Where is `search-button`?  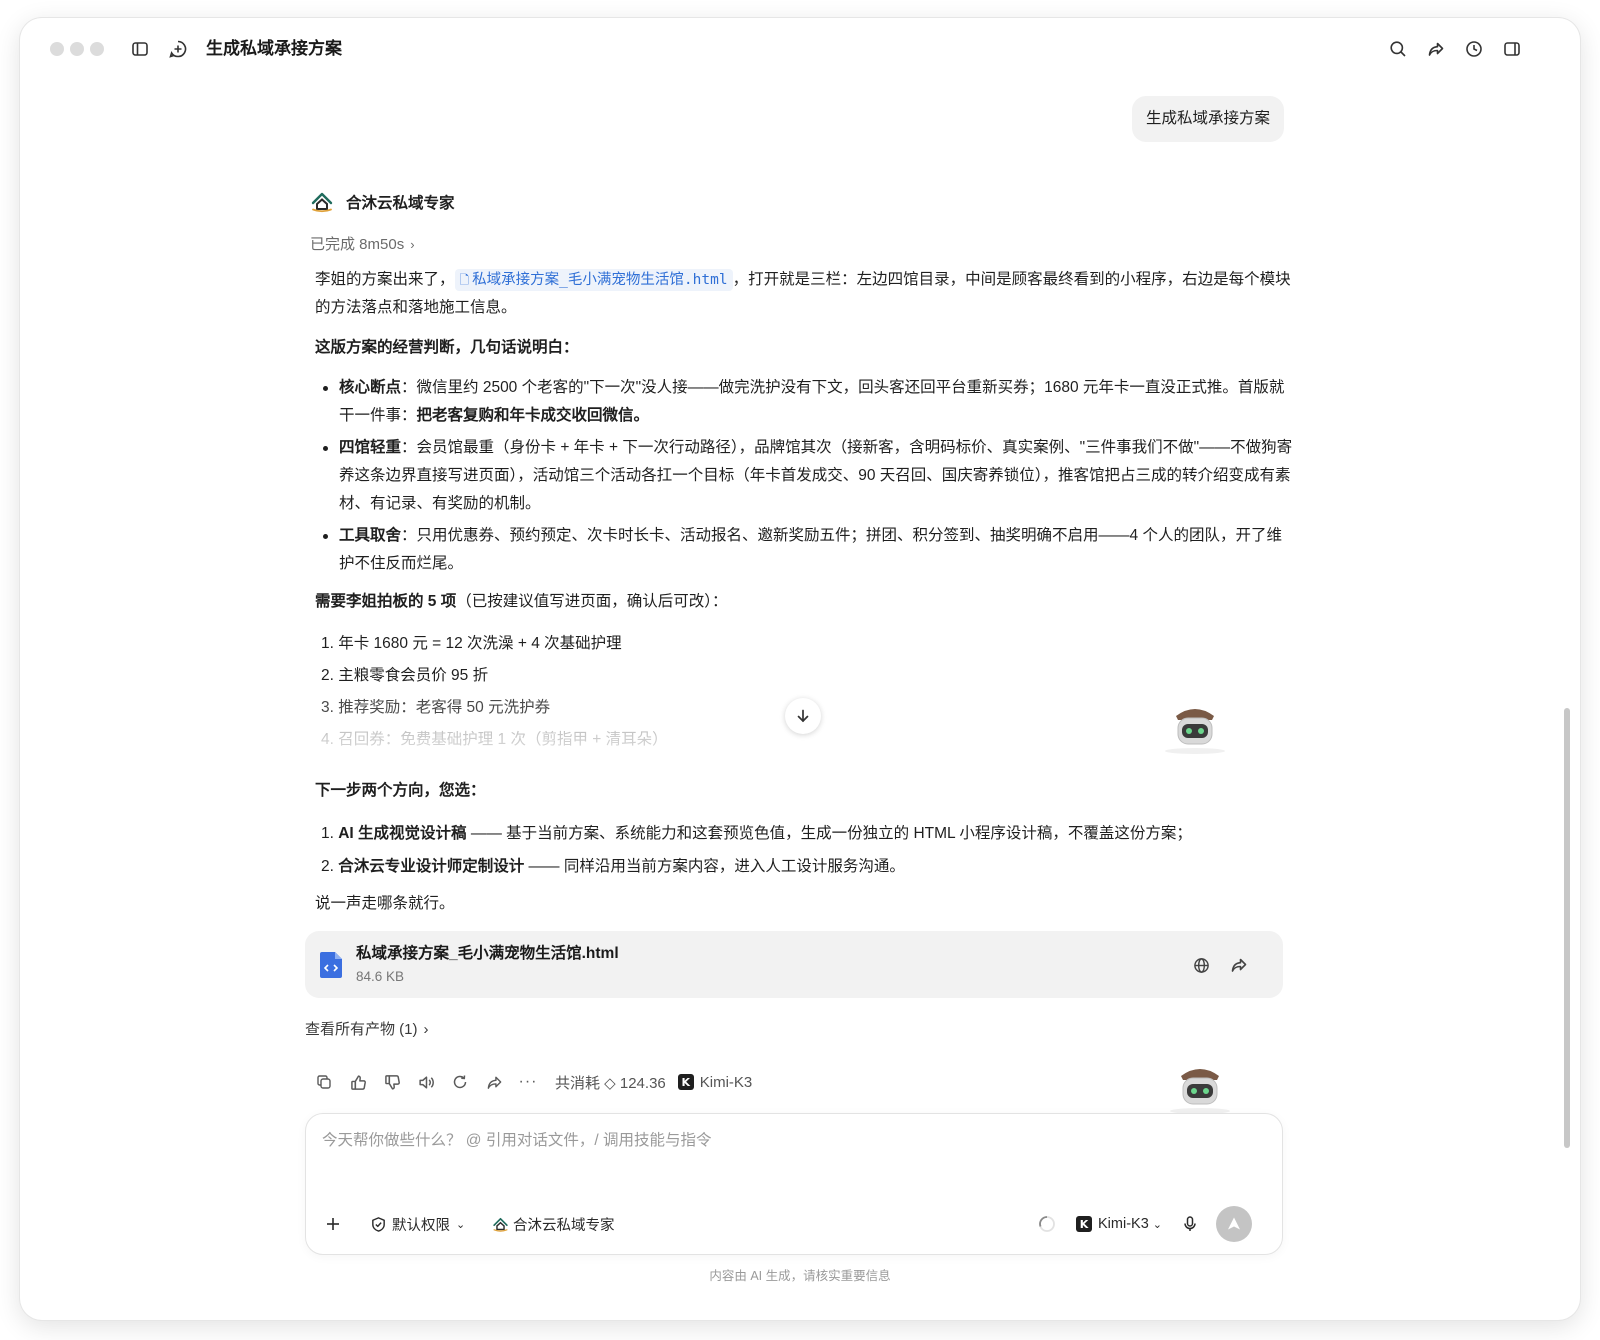 search-button is located at coordinates (1398, 49).